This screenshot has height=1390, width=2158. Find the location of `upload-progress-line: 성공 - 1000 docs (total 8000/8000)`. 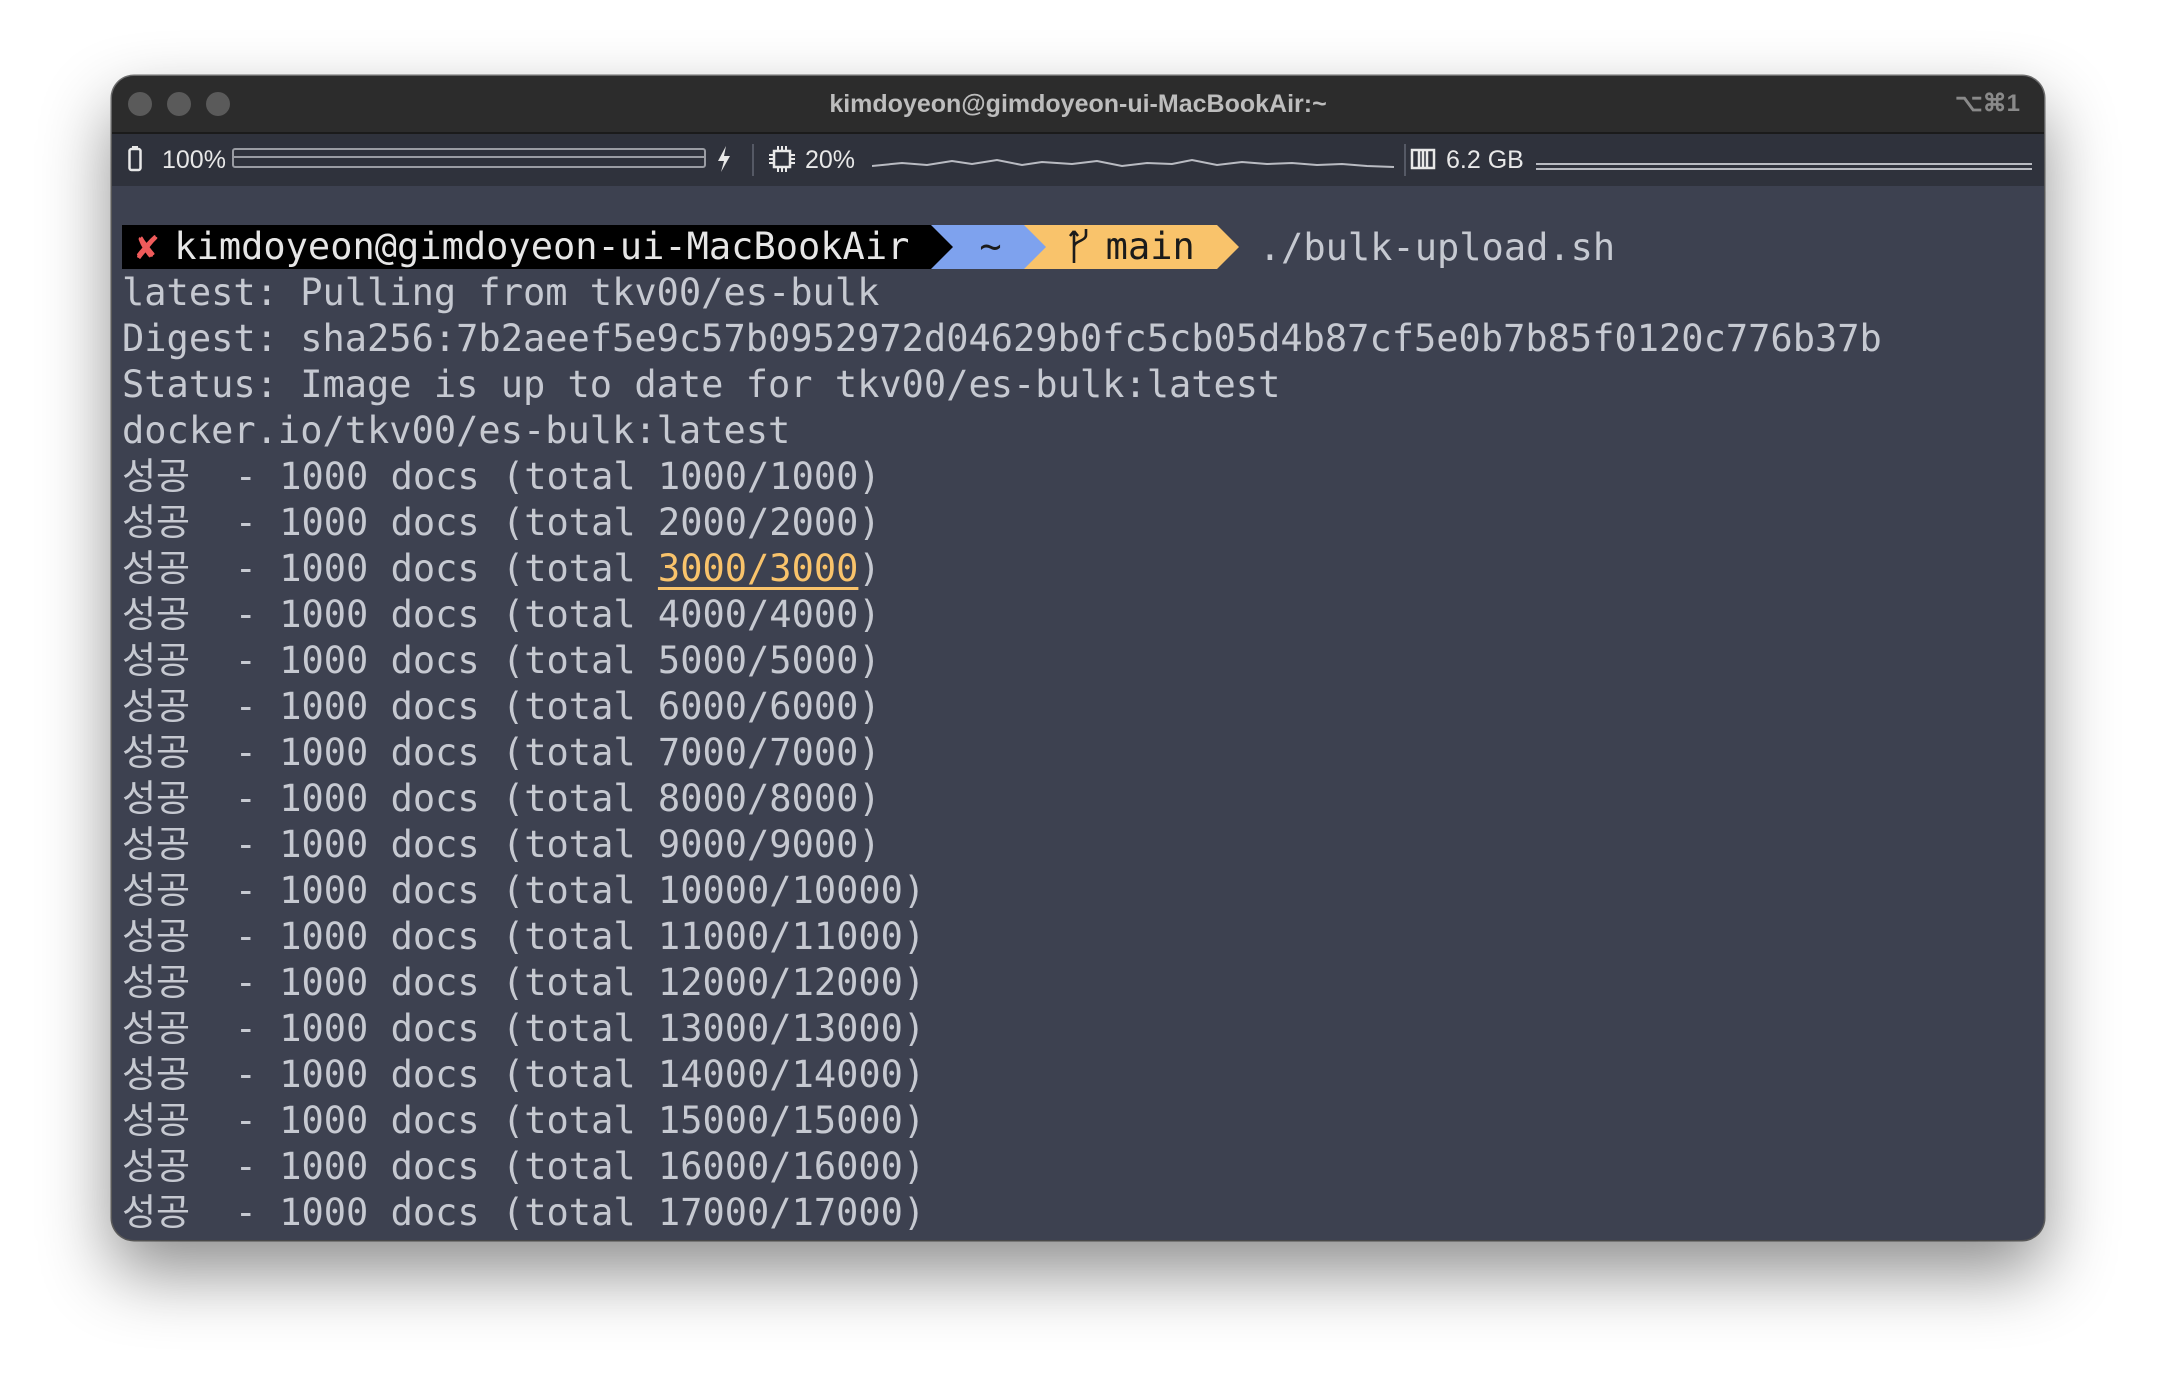

upload-progress-line: 성공 - 1000 docs (total 8000/8000) is located at coordinates (501, 798).